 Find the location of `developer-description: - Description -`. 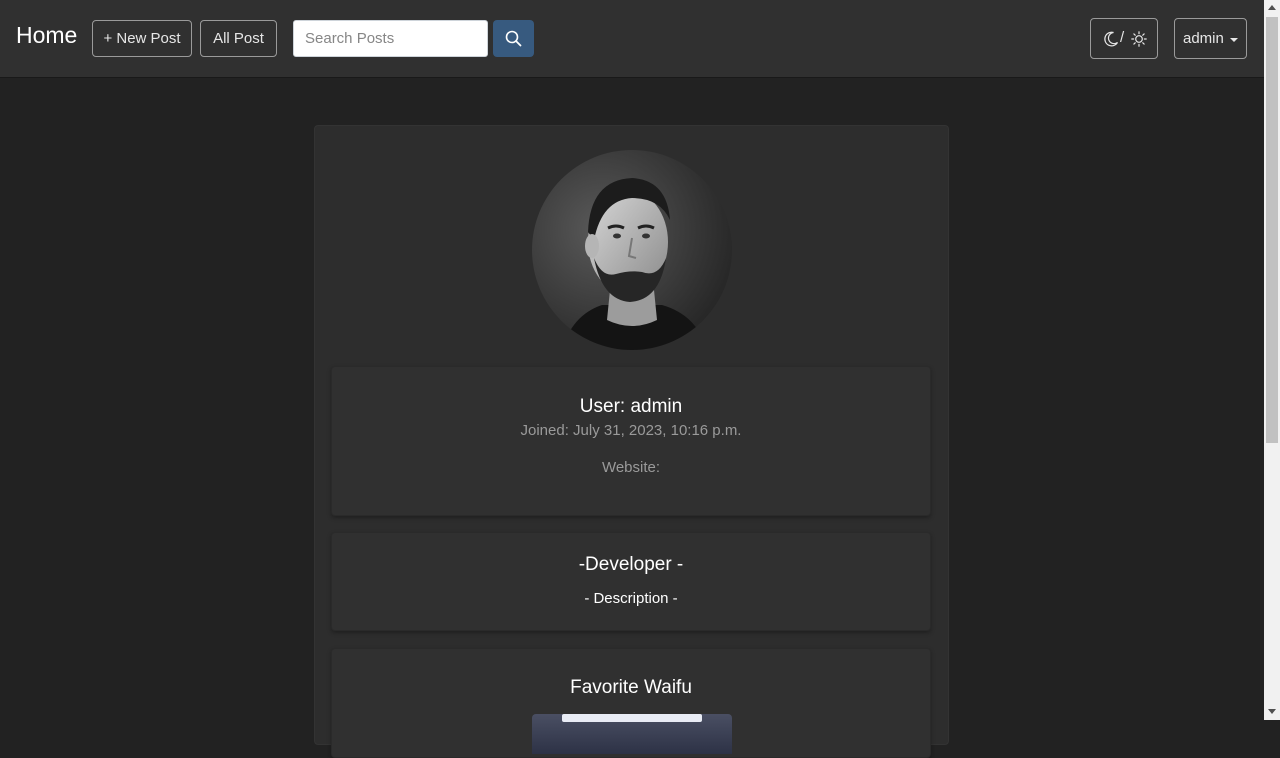

developer-description: - Description - is located at coordinates (631, 598).